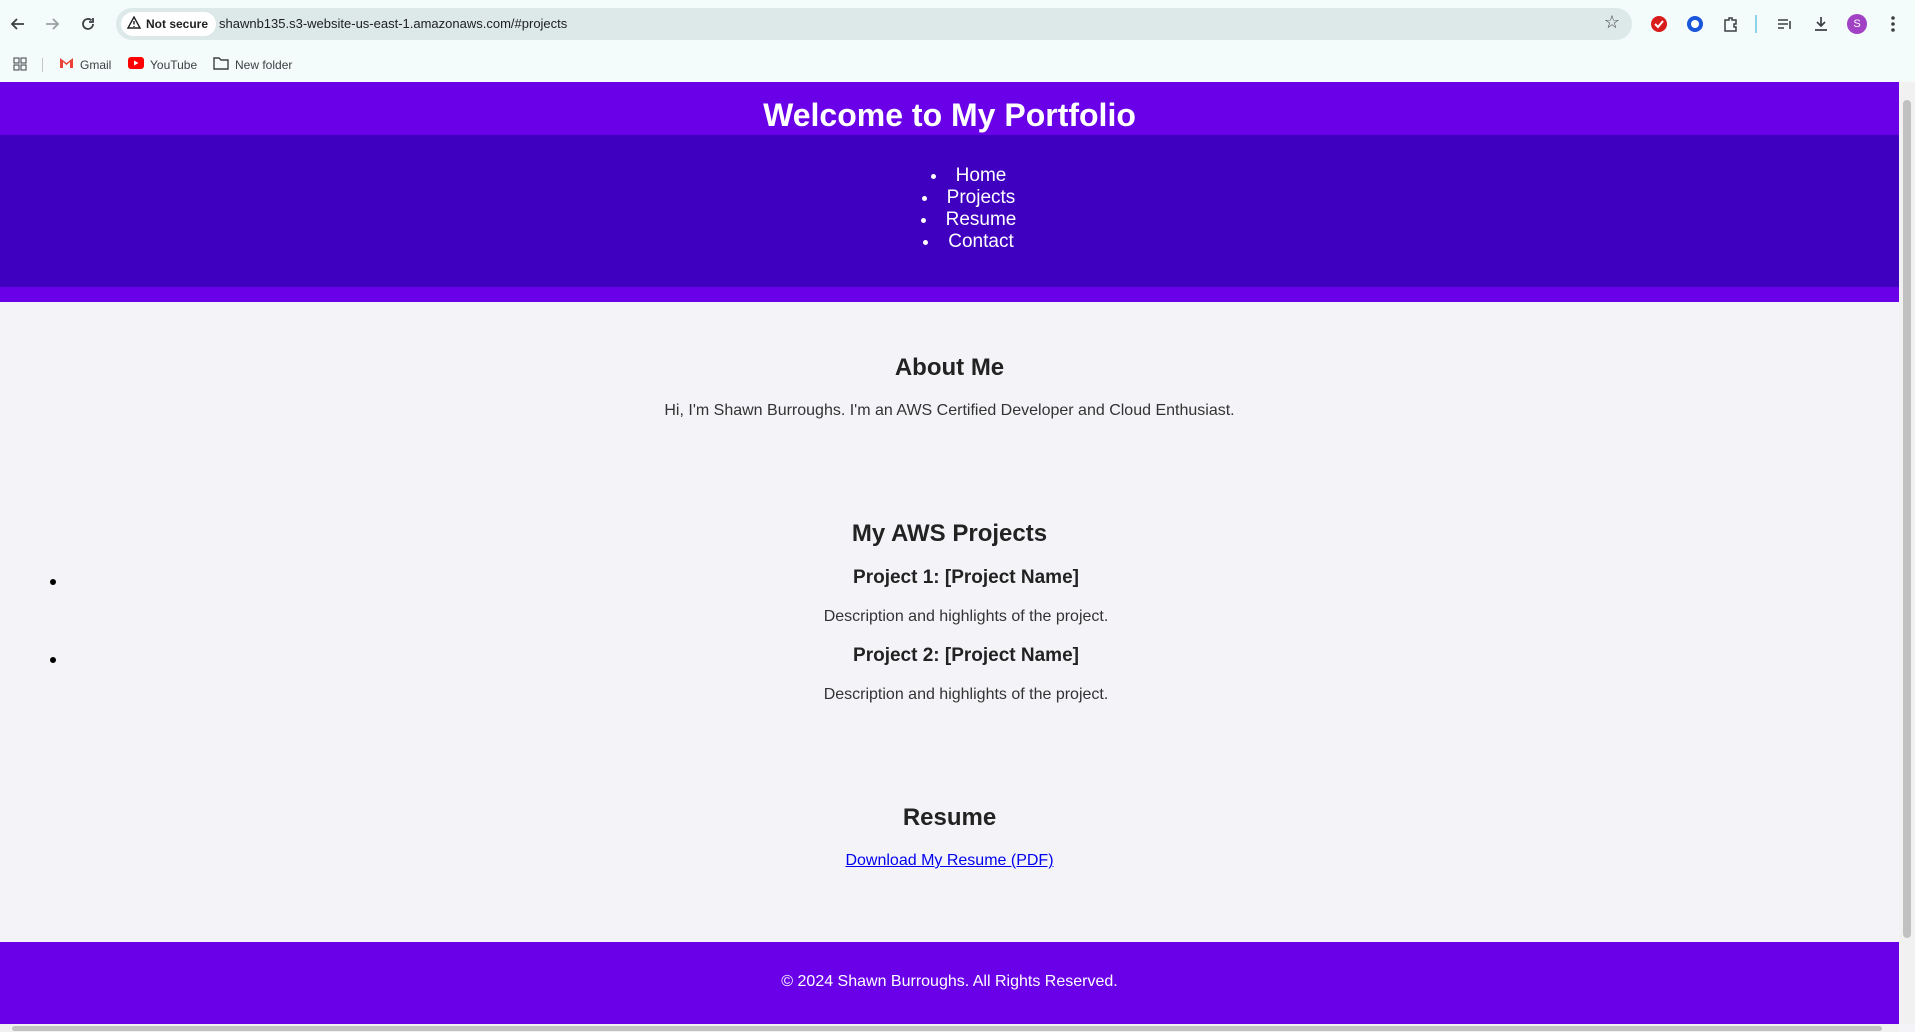 Image resolution: width=1915 pixels, height=1032 pixels. I want to click on nav-link-home: Home, so click(981, 175).